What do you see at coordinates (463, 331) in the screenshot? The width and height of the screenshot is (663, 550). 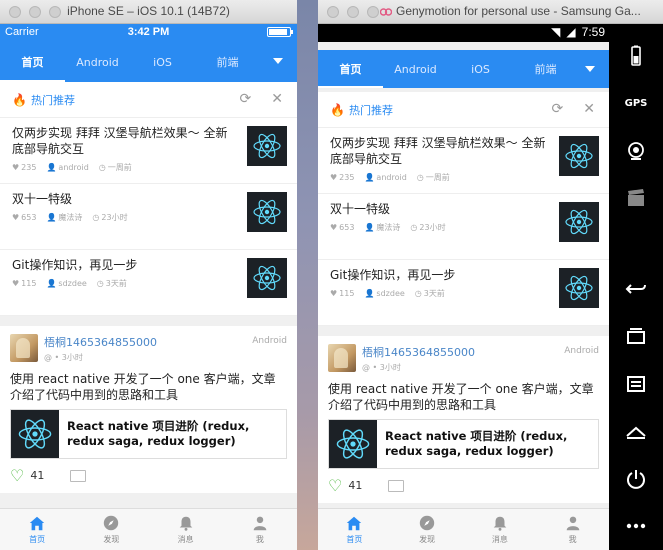 I see `divider` at bounding box center [463, 331].